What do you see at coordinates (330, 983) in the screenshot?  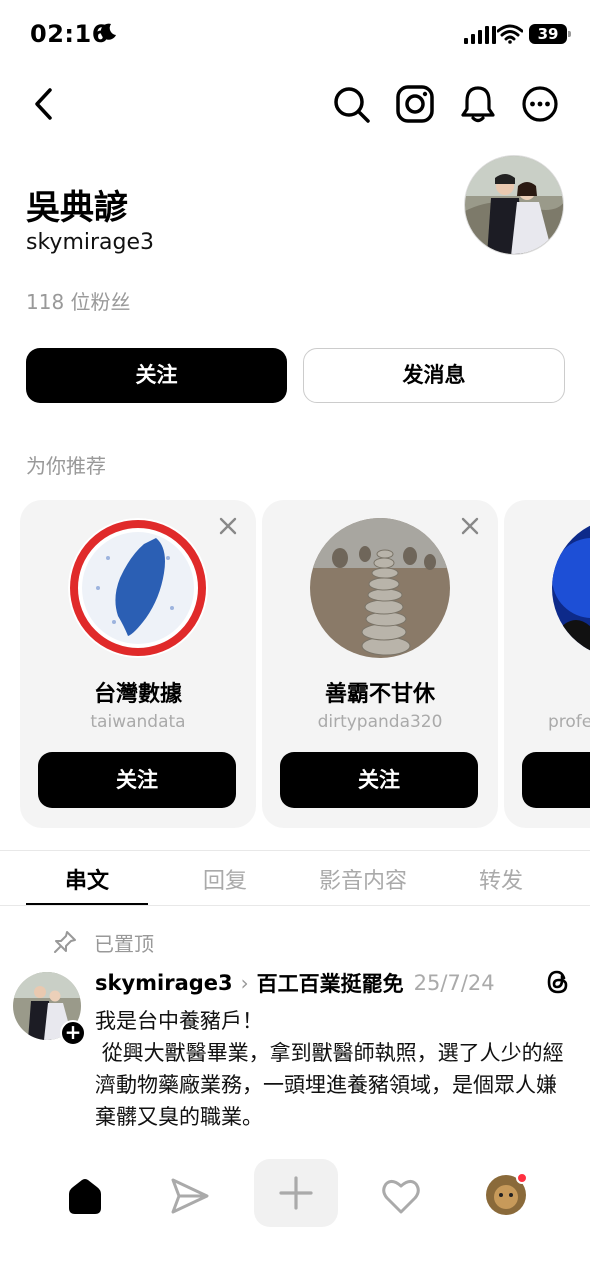 I see `post-topic: 百工百業挺罷免` at bounding box center [330, 983].